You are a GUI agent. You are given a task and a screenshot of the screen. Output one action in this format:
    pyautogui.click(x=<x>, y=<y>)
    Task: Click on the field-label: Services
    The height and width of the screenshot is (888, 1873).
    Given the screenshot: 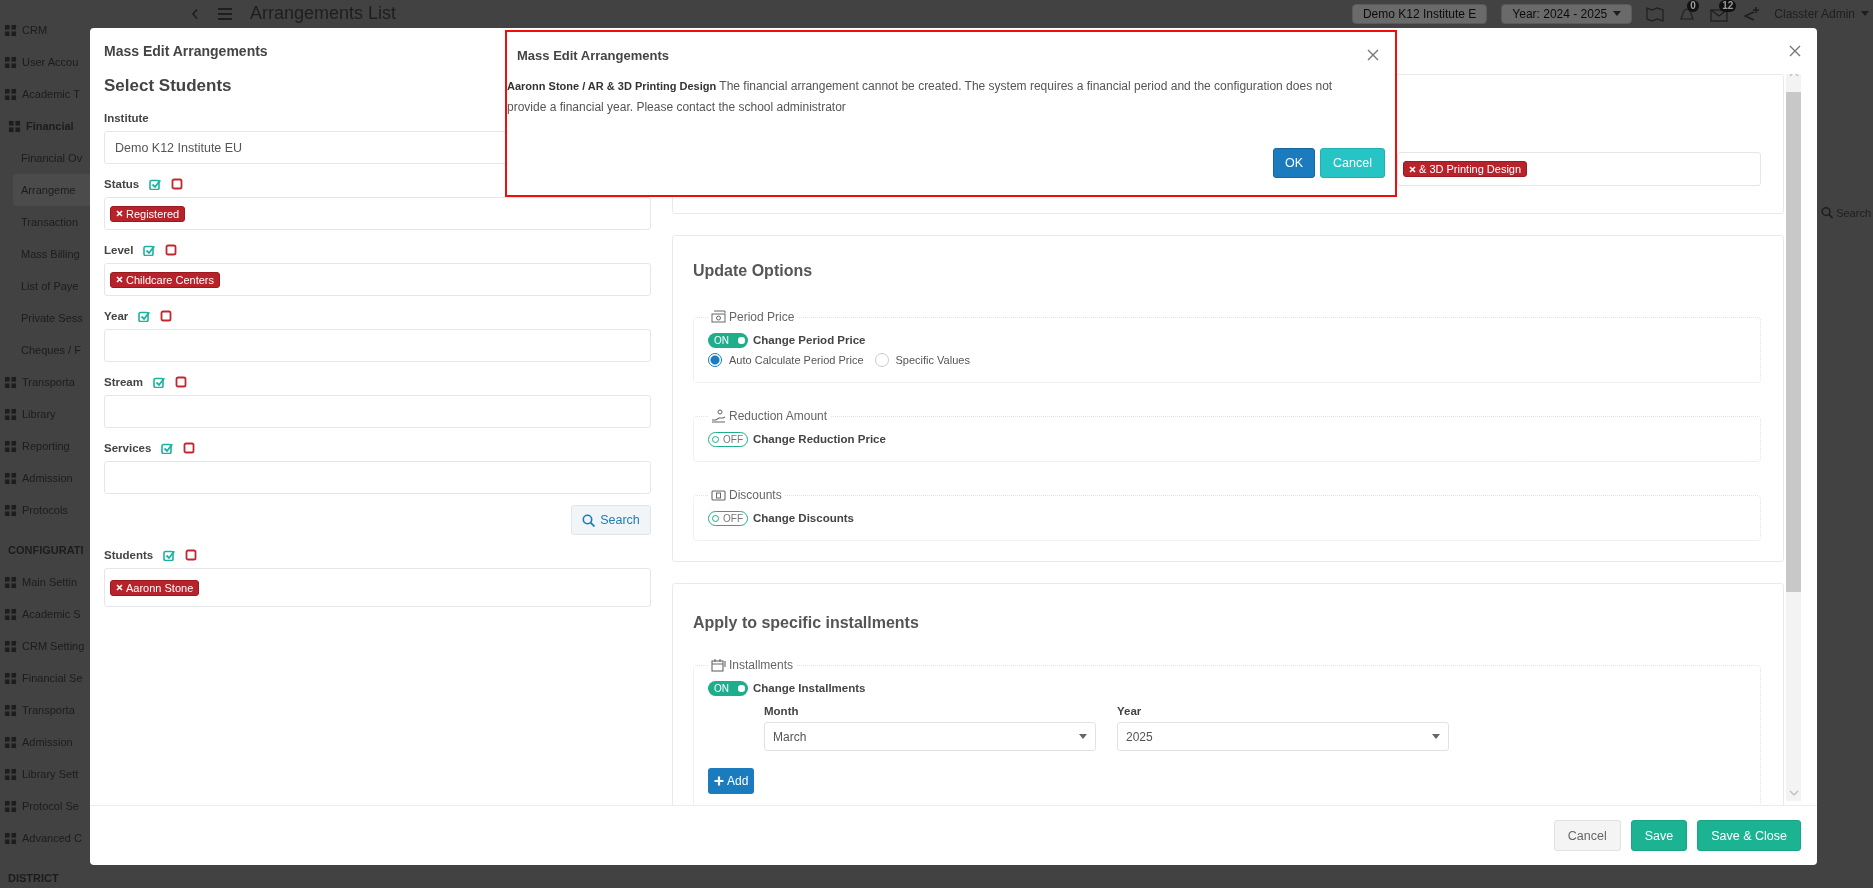 What is the action you would take?
    pyautogui.click(x=128, y=448)
    